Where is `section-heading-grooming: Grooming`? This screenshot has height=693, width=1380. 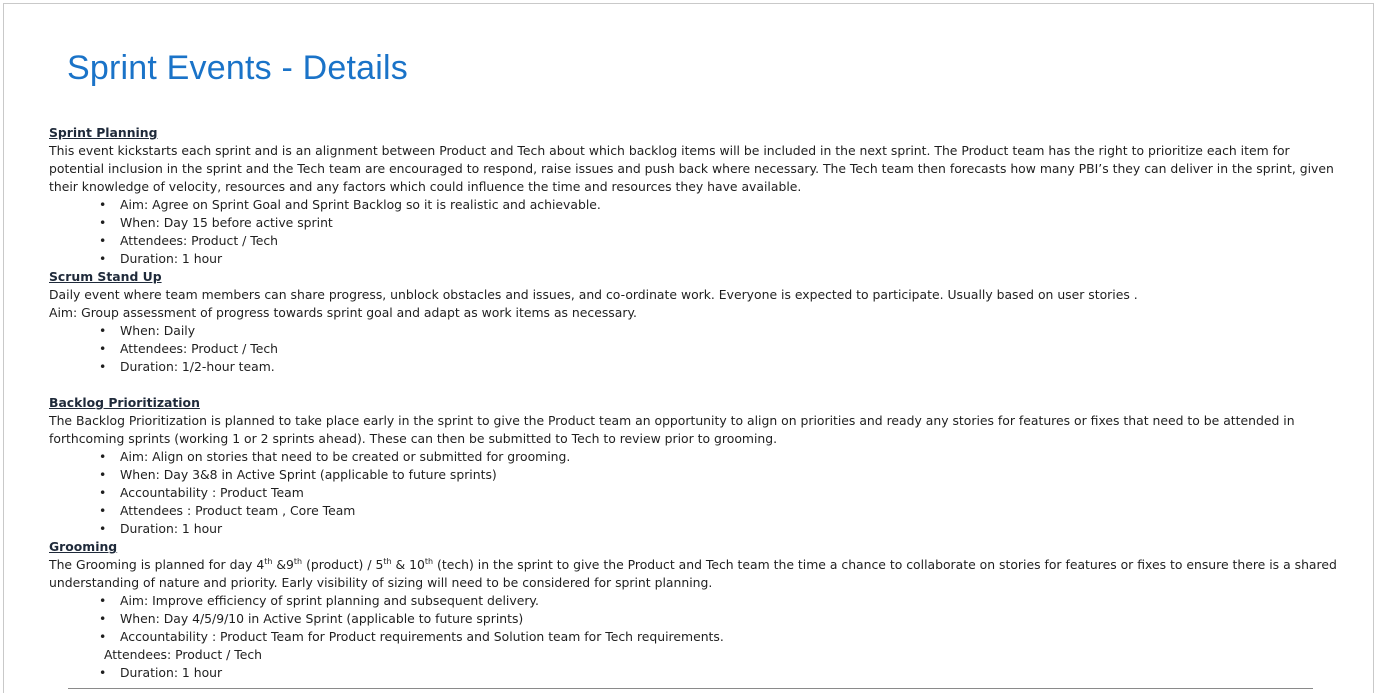
section-heading-grooming: Grooming is located at coordinates (83, 546).